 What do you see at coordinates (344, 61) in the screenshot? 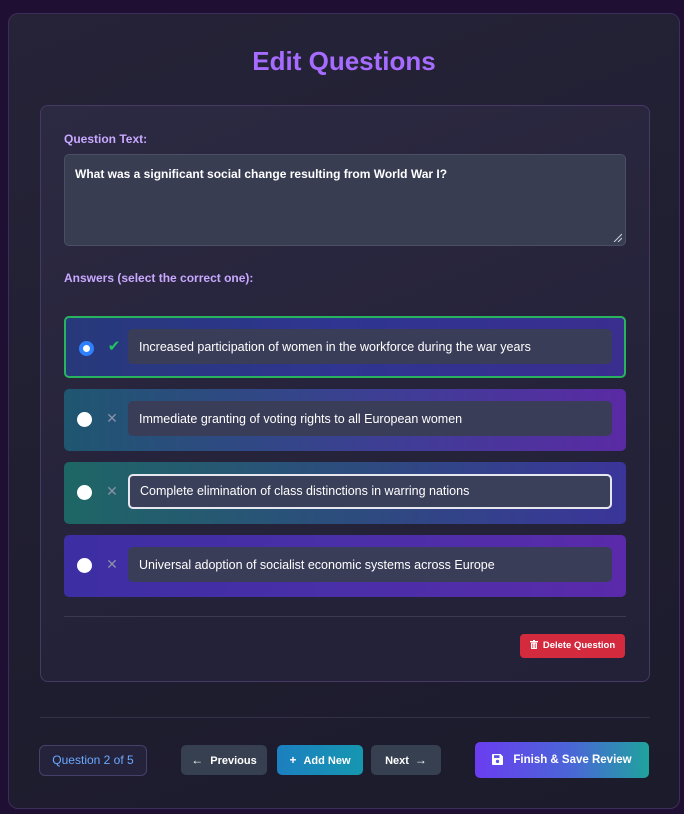
I see `page-title: Edit Questions` at bounding box center [344, 61].